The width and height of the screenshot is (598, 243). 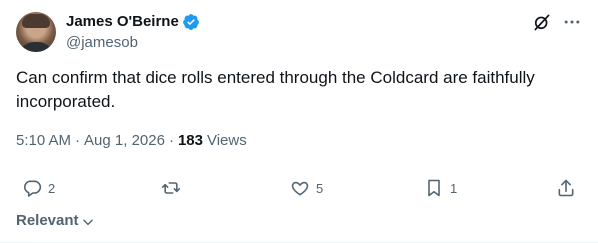 I want to click on bookmark-button: 1, so click(x=440, y=188).